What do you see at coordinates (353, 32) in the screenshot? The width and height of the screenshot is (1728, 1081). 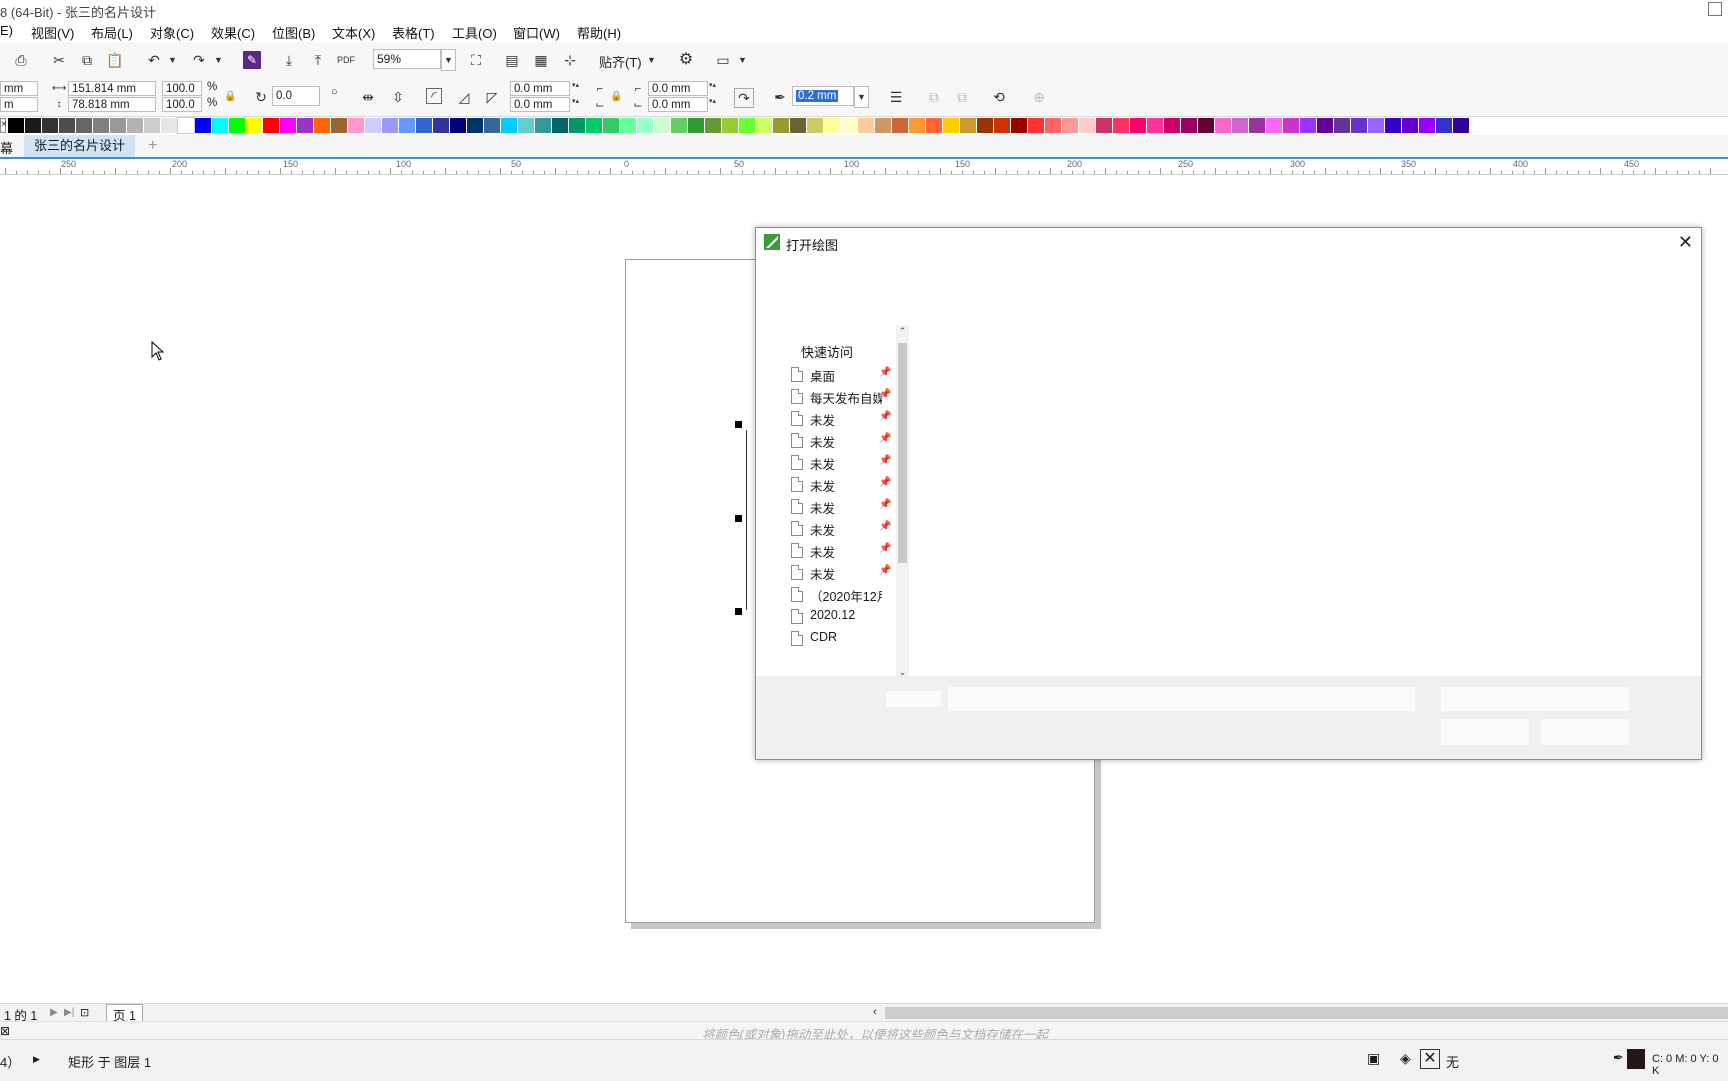 I see `menu-text: 文本(X)` at bounding box center [353, 32].